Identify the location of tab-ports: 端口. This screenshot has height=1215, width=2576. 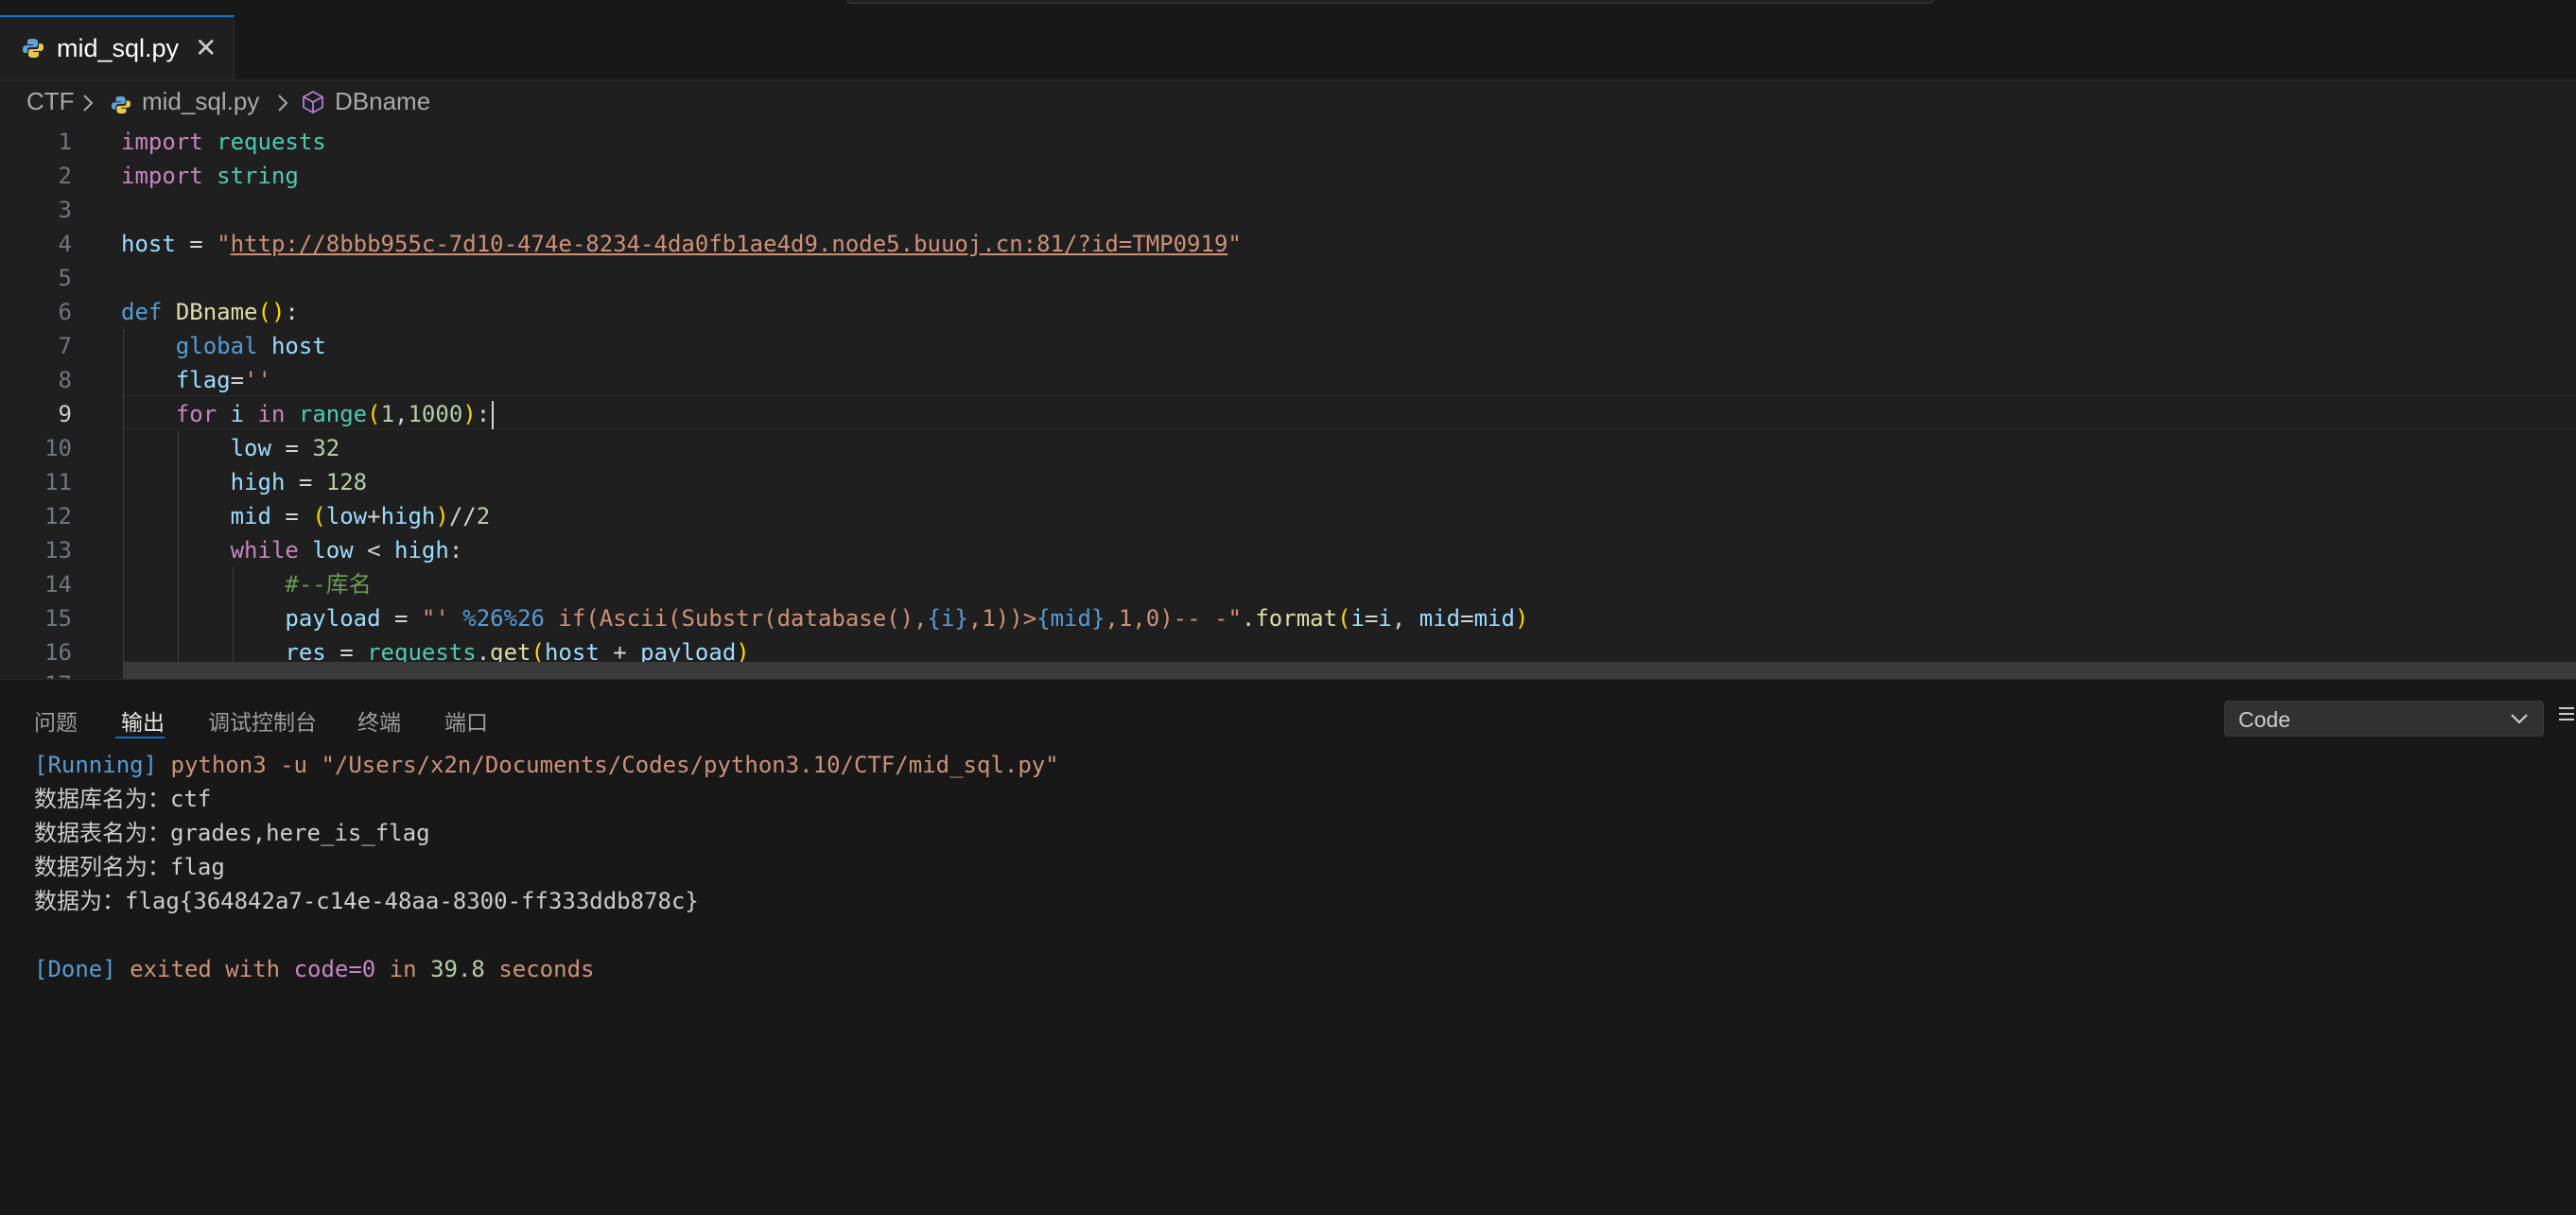
(466, 720).